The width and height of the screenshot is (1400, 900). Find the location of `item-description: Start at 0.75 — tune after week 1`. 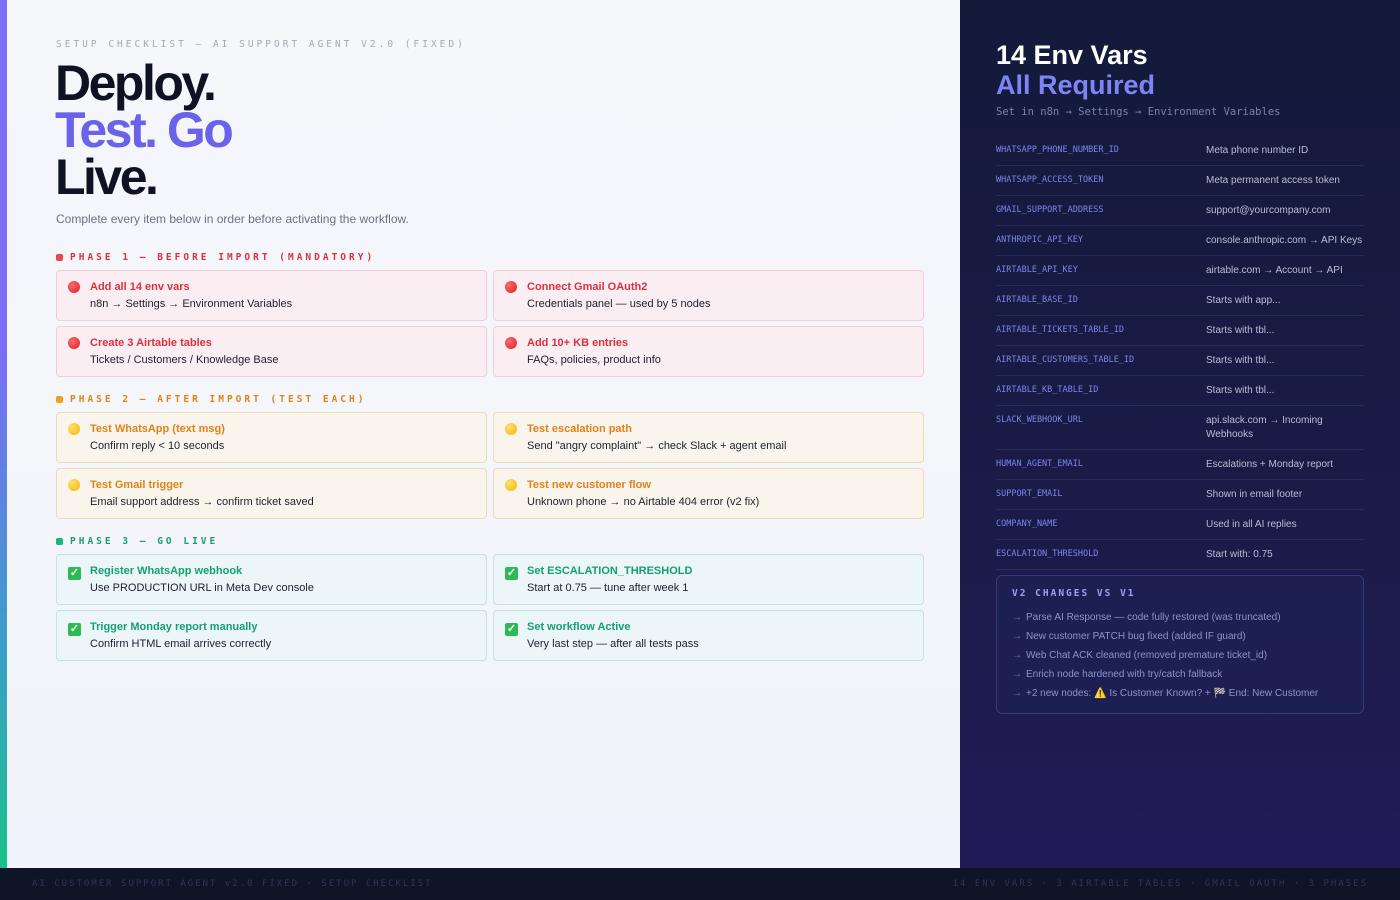

item-description: Start at 0.75 — tune after week 1 is located at coordinates (608, 588).